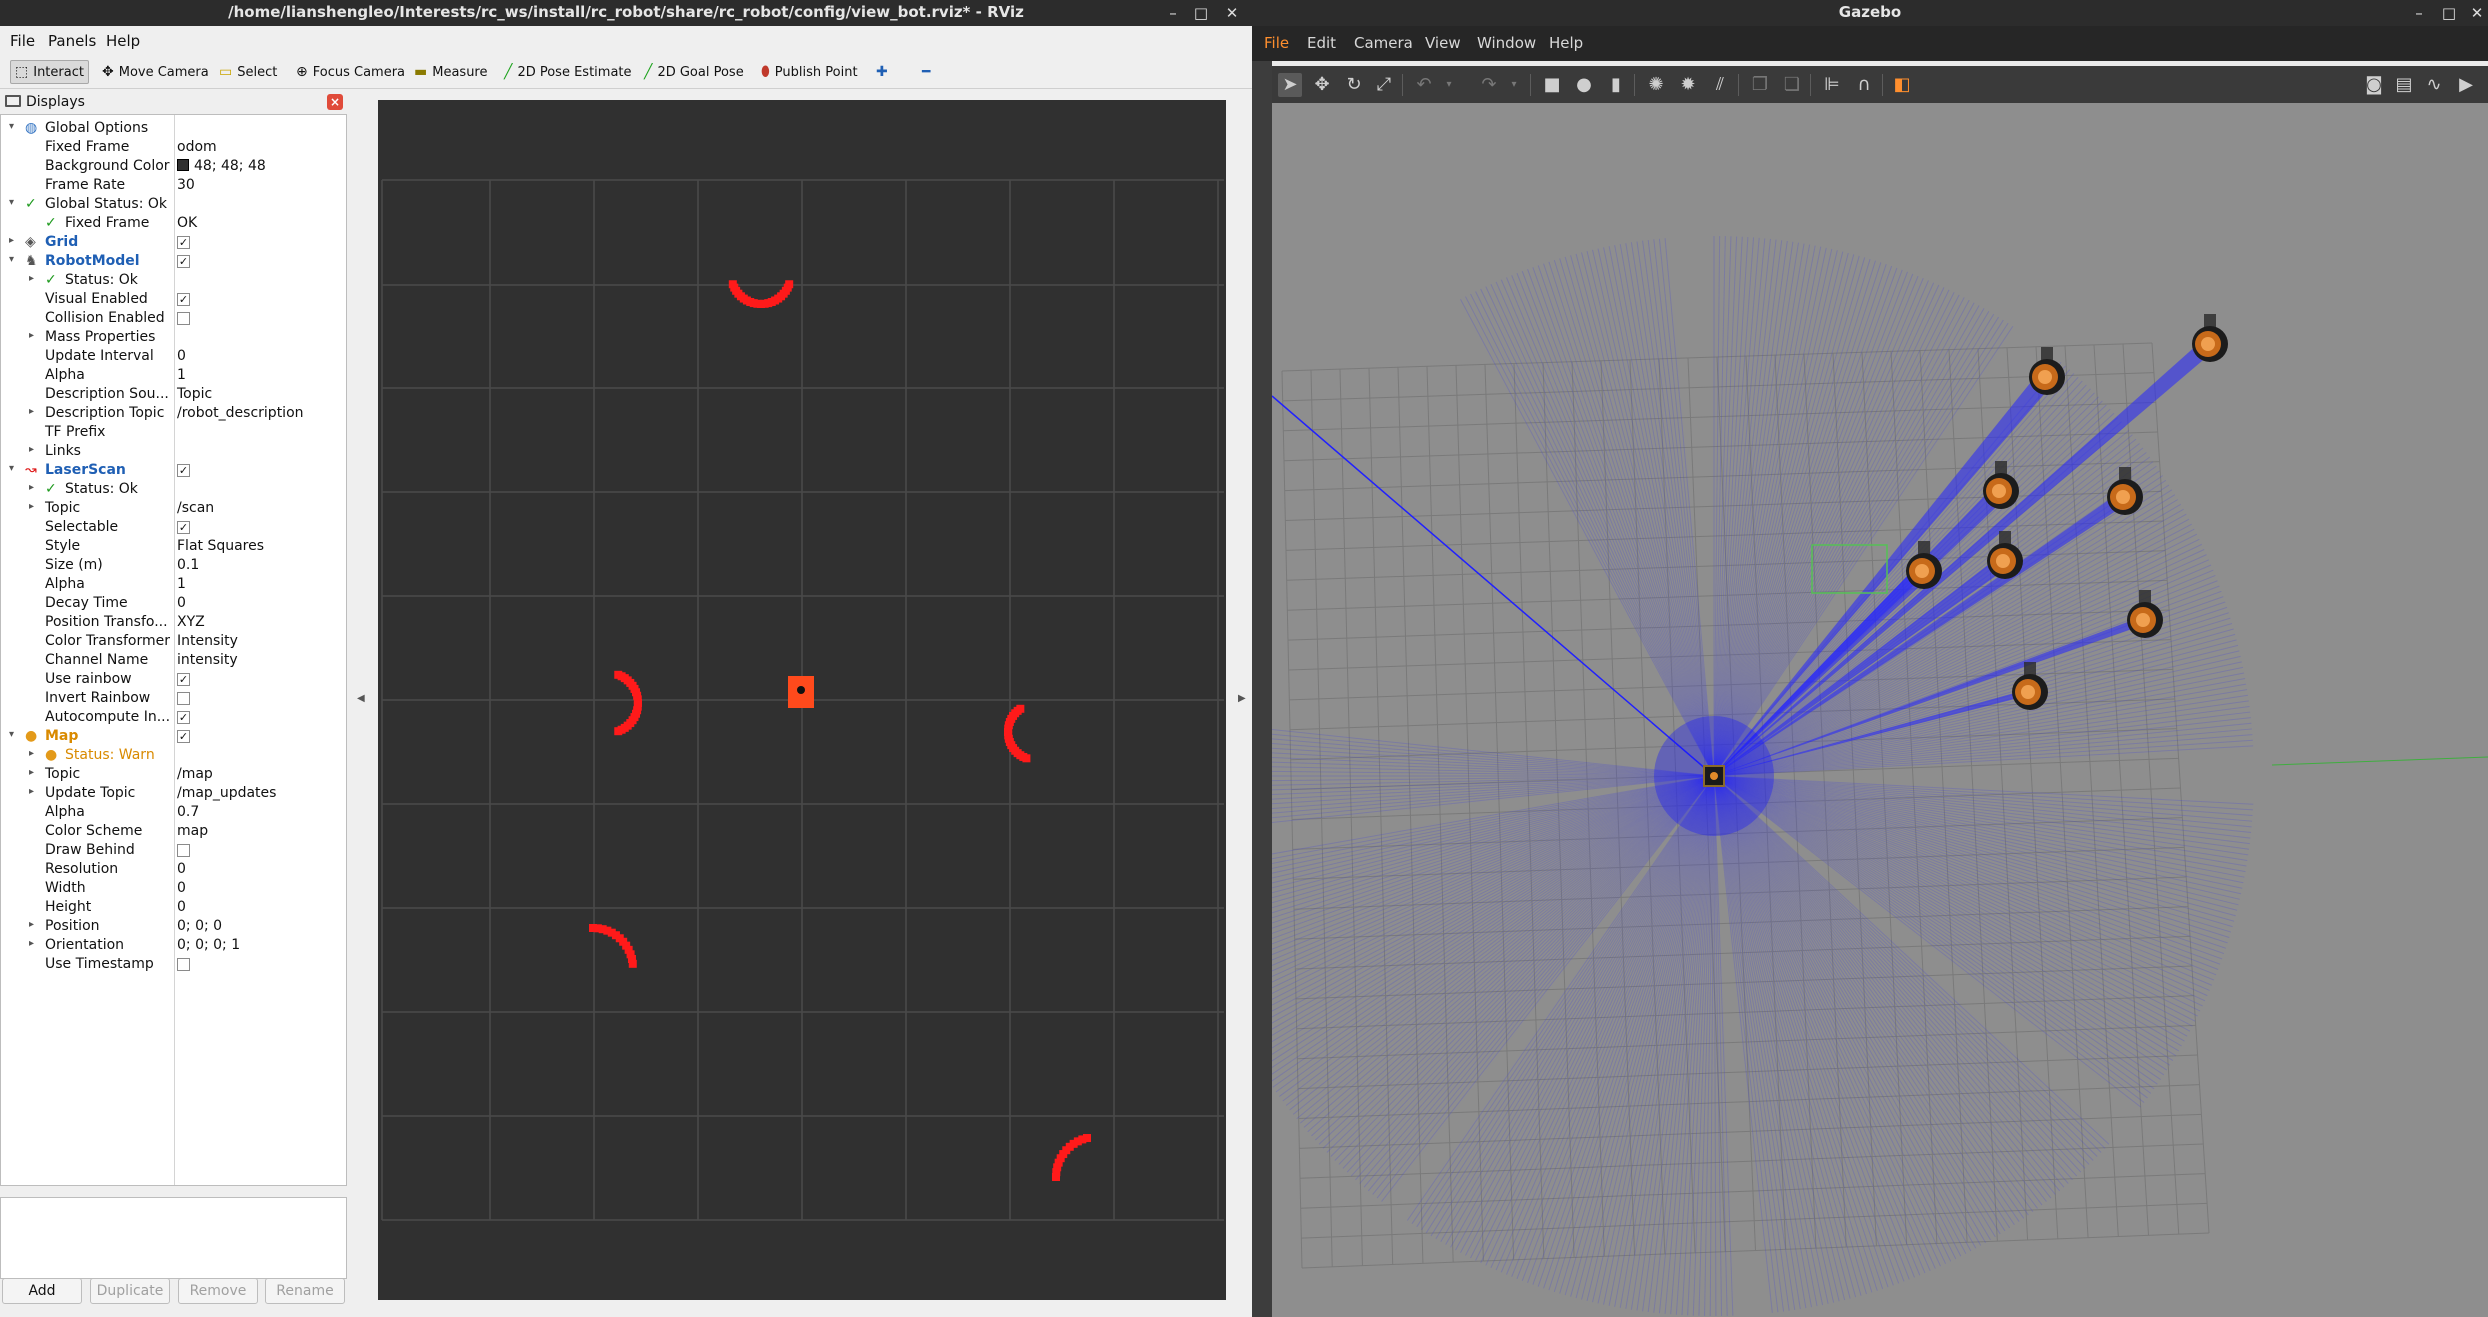 This screenshot has height=1317, width=2488. I want to click on menu-help: Help, so click(123, 41).